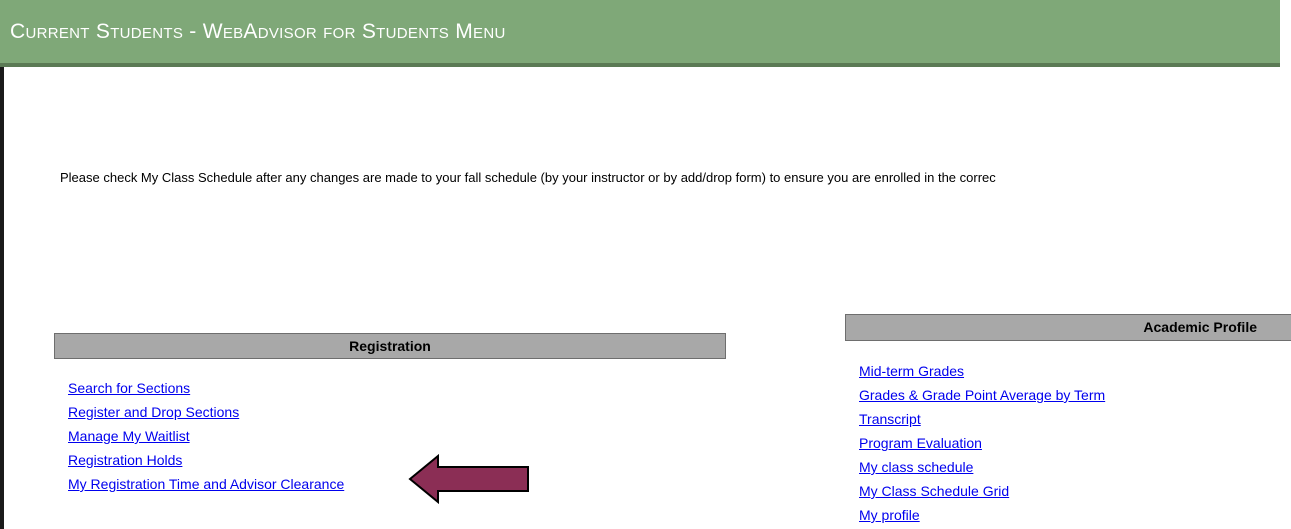 The image size is (1291, 529). What do you see at coordinates (2, 298) in the screenshot?
I see `left-border` at bounding box center [2, 298].